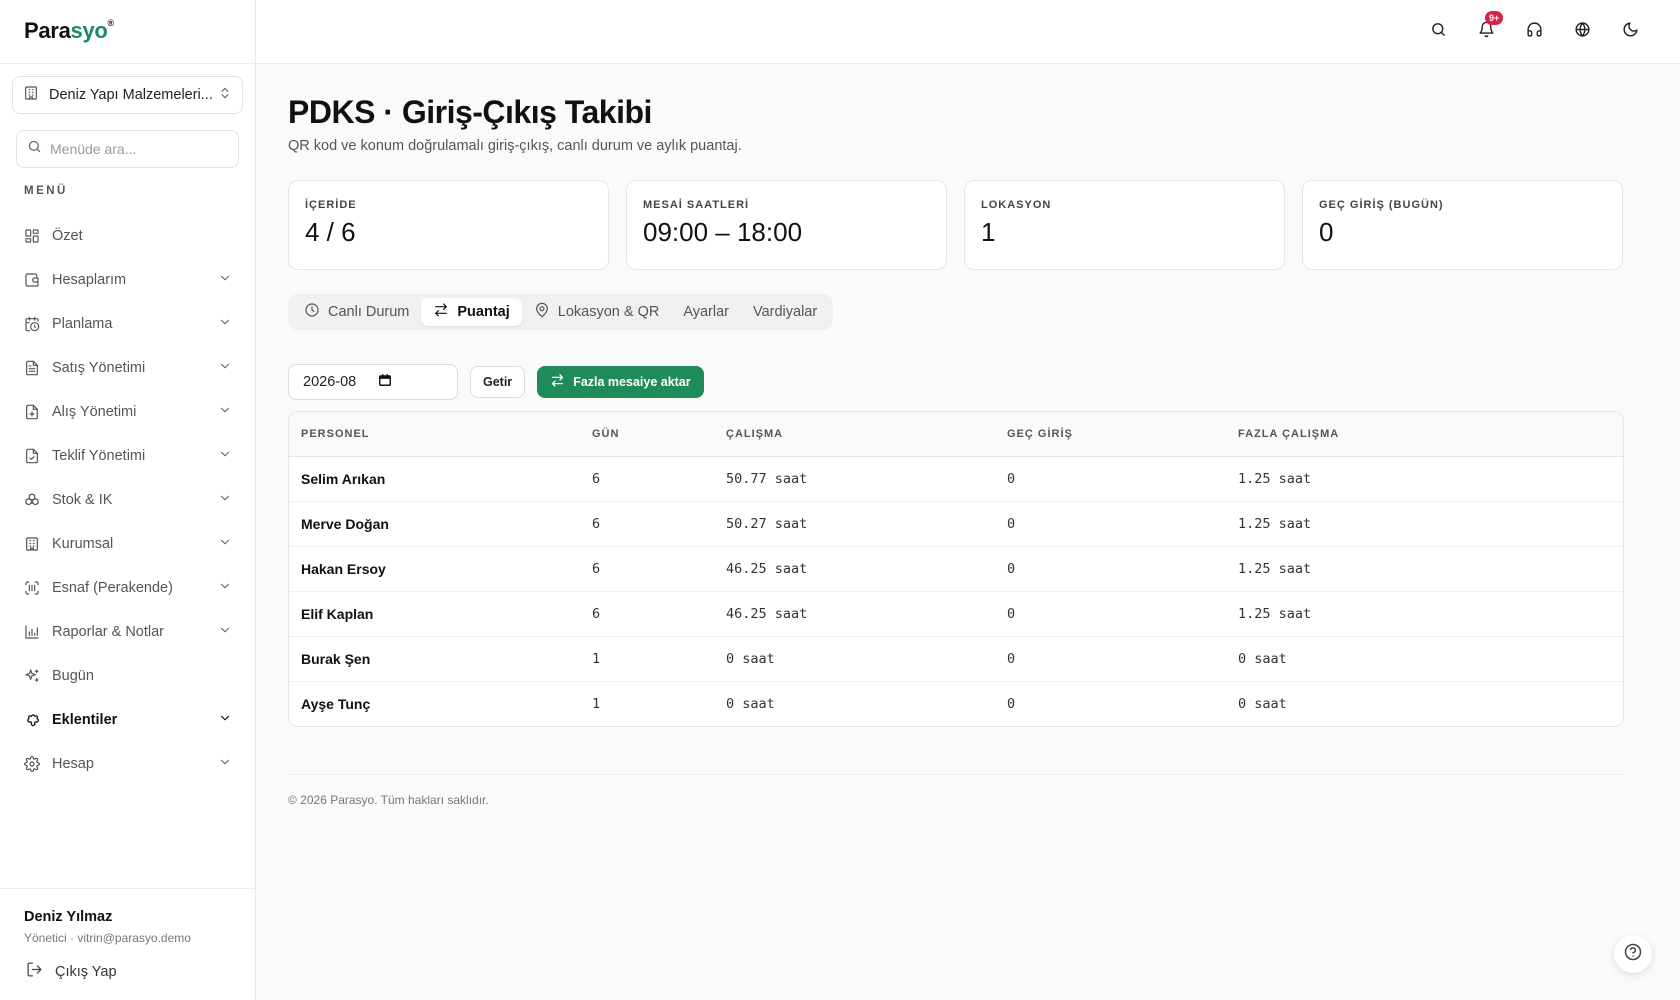 This screenshot has height=1000, width=1680. I want to click on file-check-icon, so click(32, 456).